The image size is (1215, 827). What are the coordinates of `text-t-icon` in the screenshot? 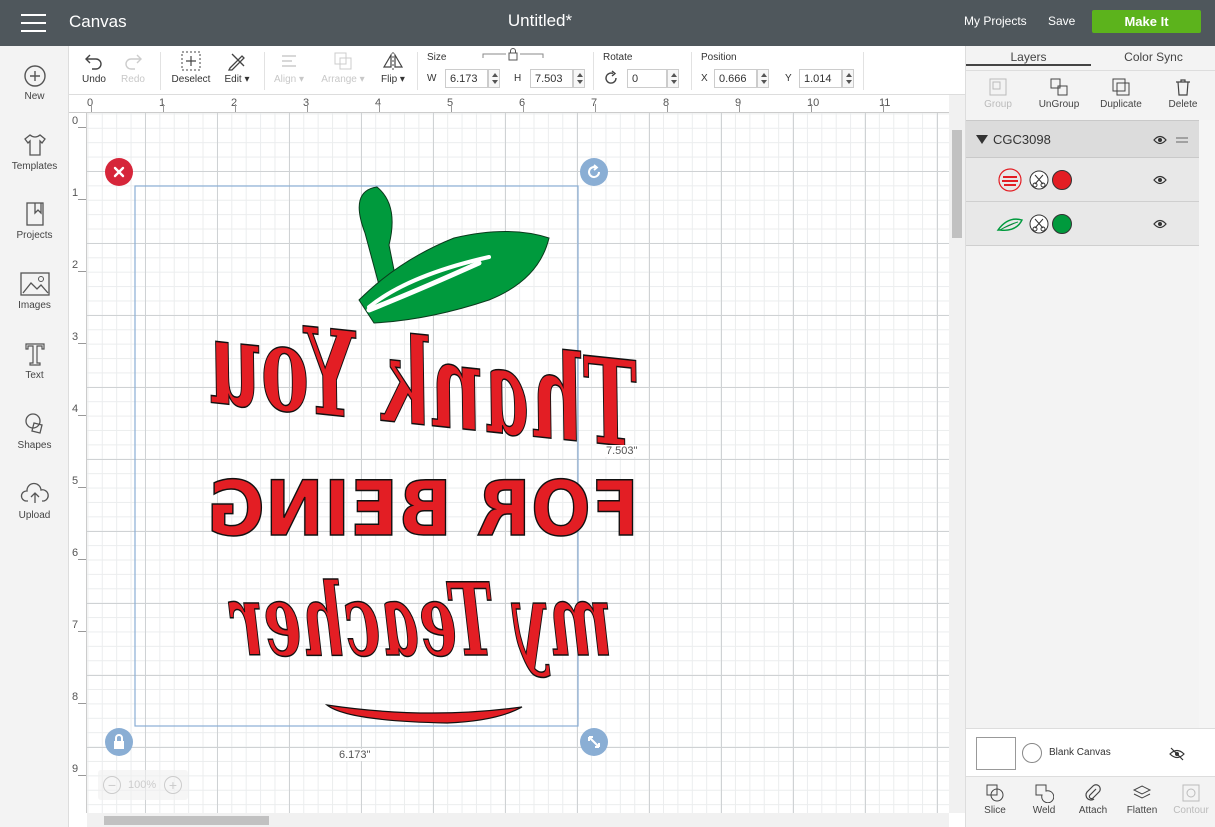 It's located at (34, 354).